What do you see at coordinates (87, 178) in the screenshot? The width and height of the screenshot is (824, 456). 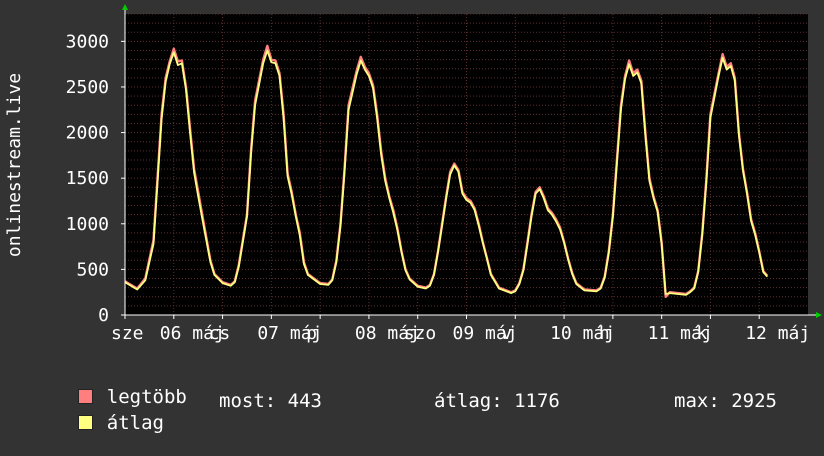 I see `y-tick-label: 1500` at bounding box center [87, 178].